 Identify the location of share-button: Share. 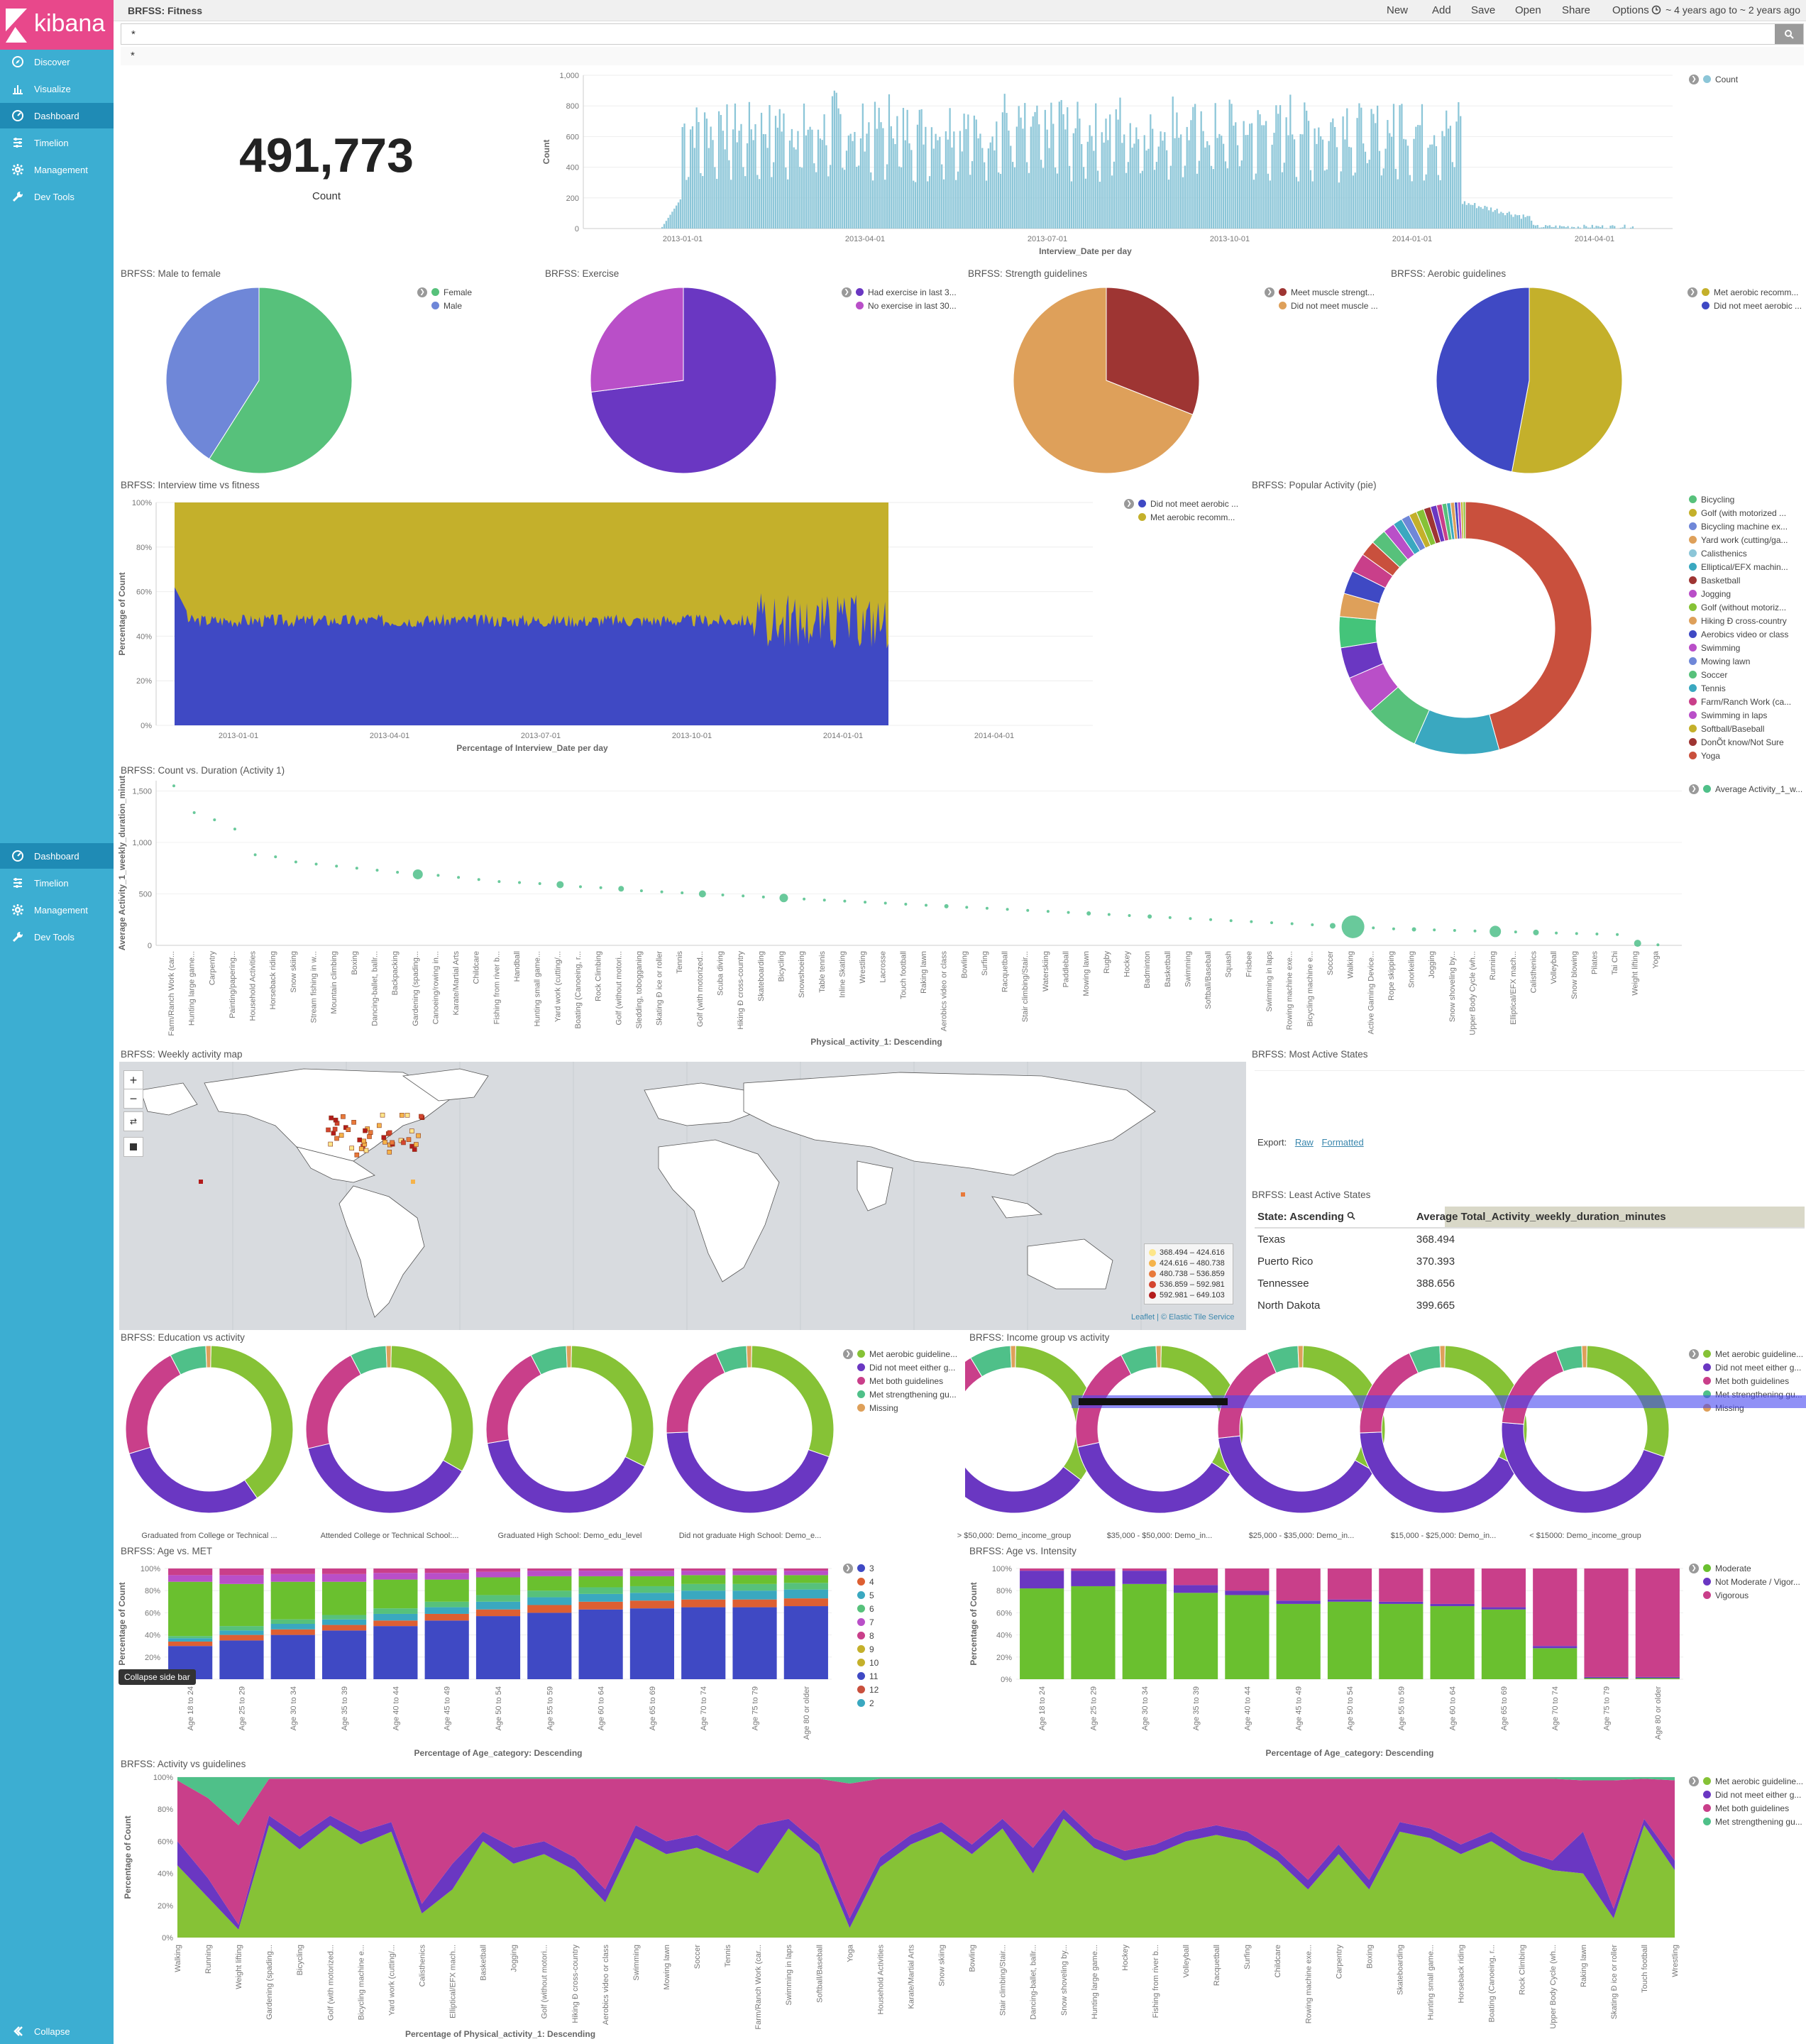
(1576, 10).